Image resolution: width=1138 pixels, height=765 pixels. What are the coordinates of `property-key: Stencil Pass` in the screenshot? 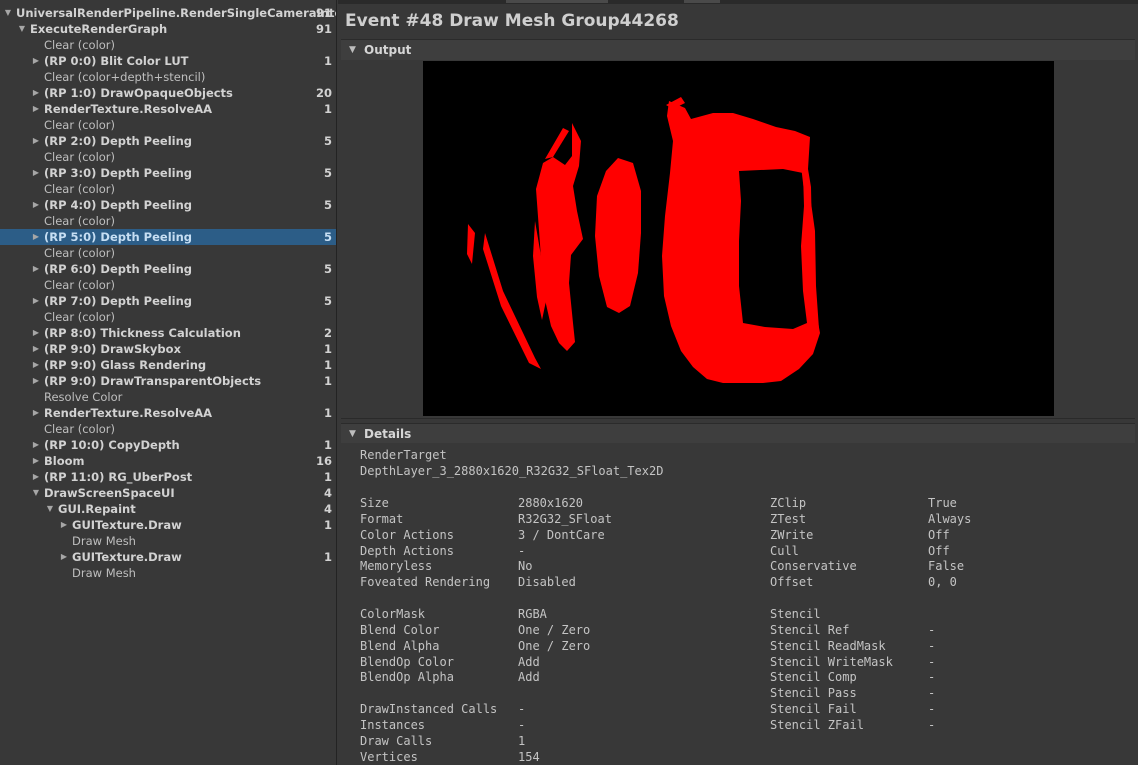 It's located at (813, 693).